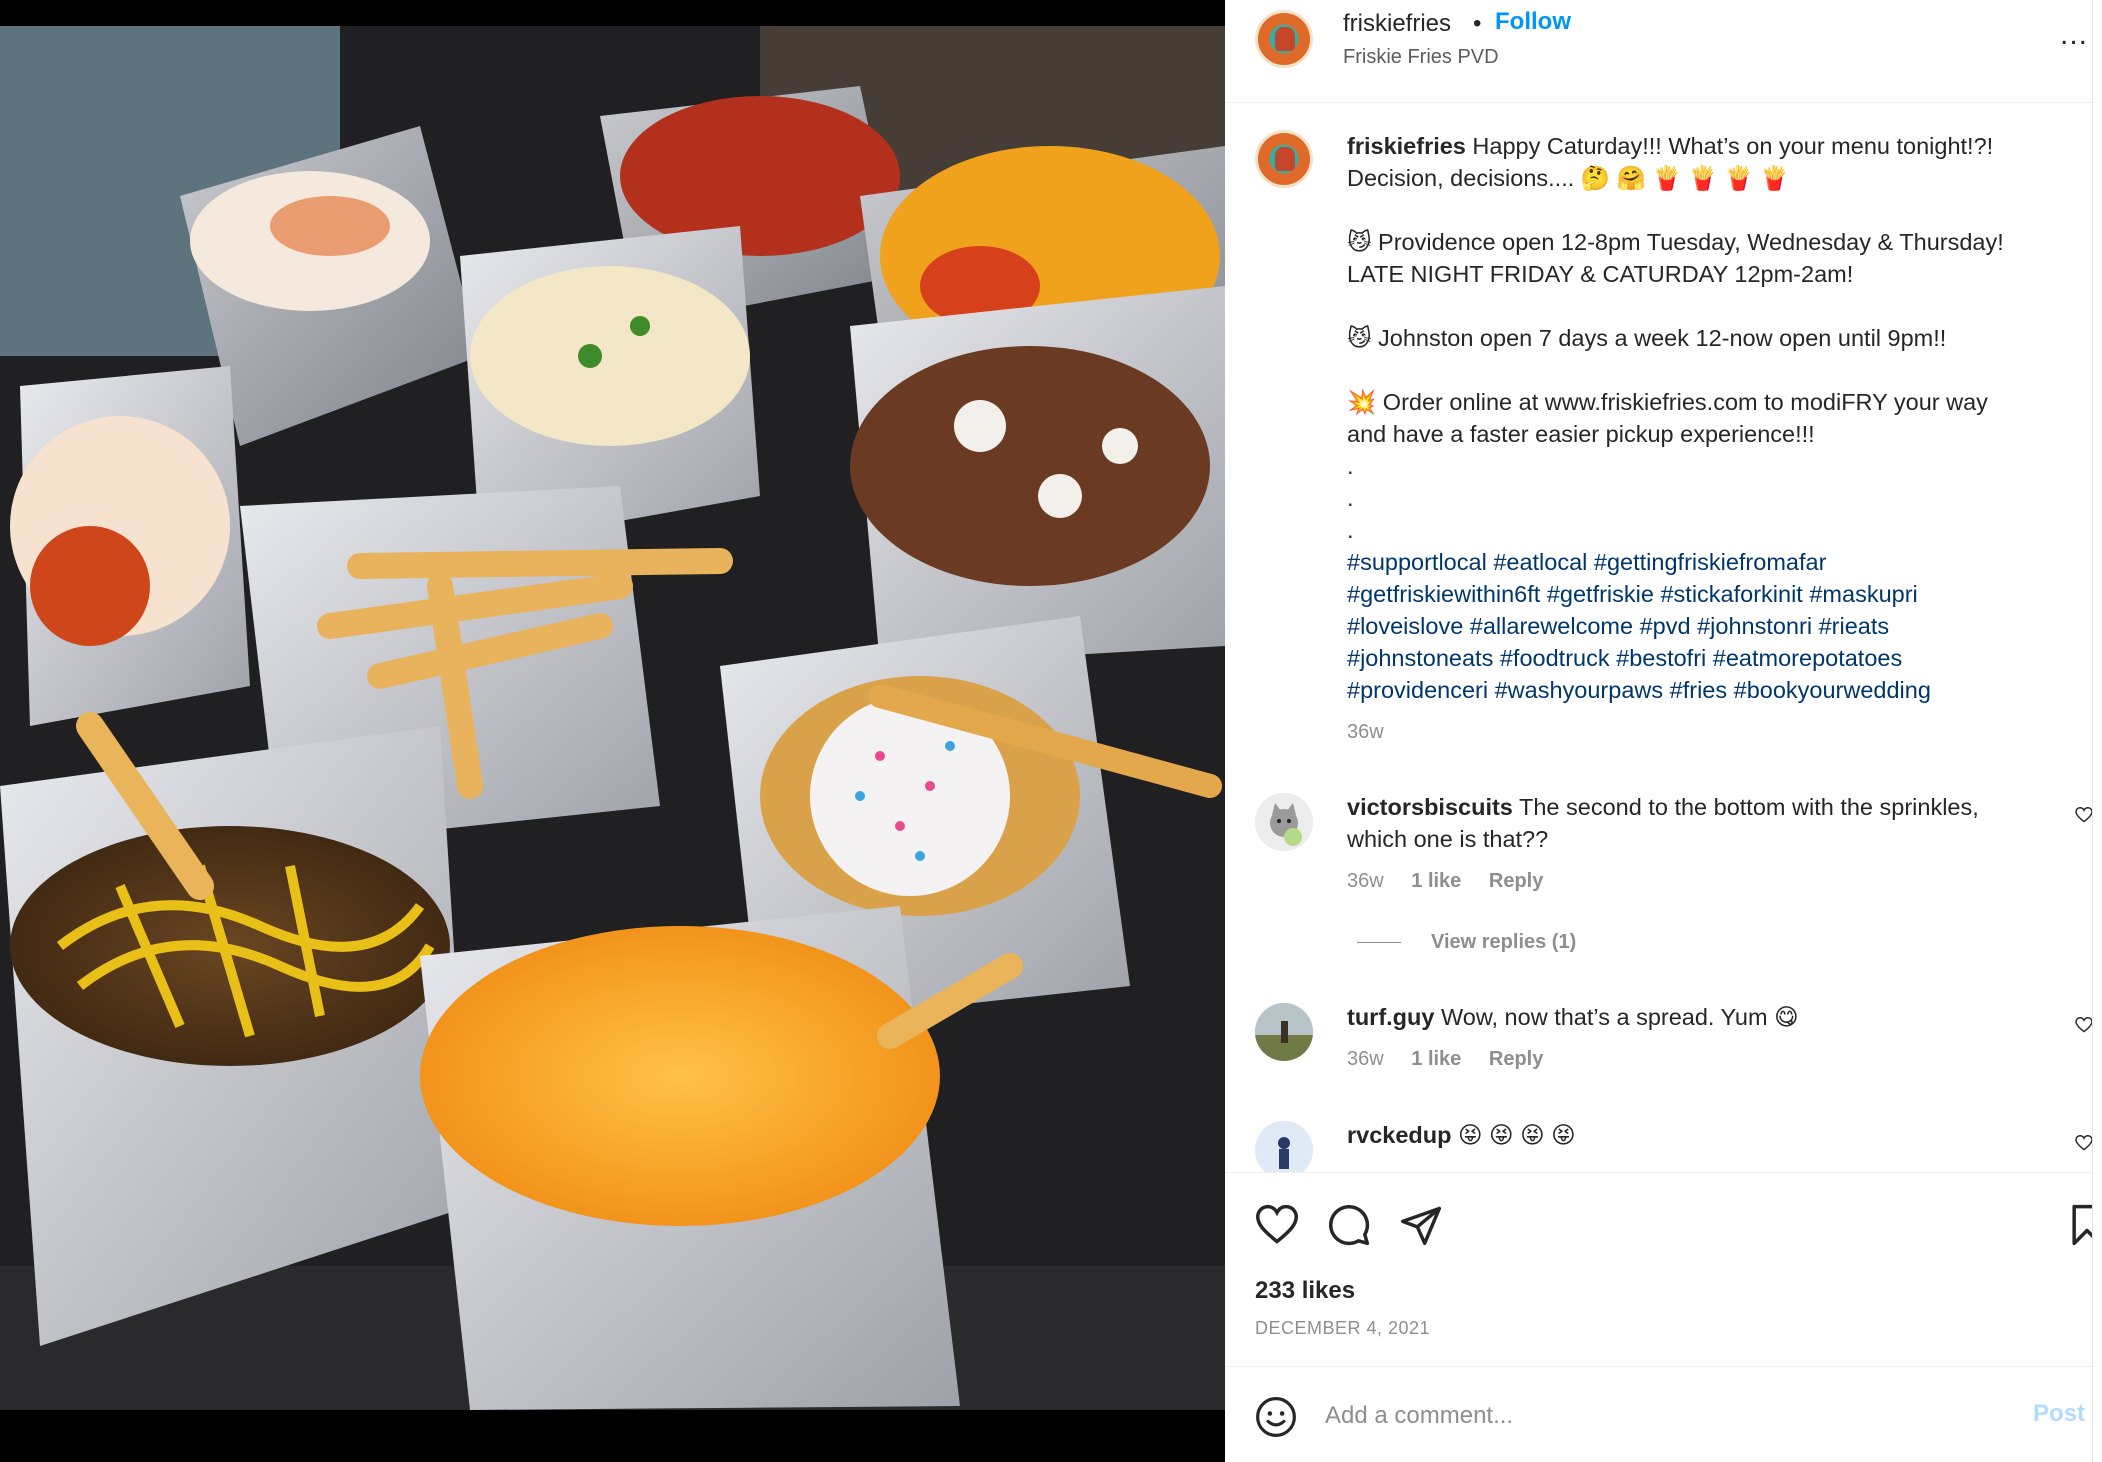  Describe the element at coordinates (1620, 1017) in the screenshot. I see `comment-body-line-1: Wow, now that’s a spread. Yum 😋` at that location.